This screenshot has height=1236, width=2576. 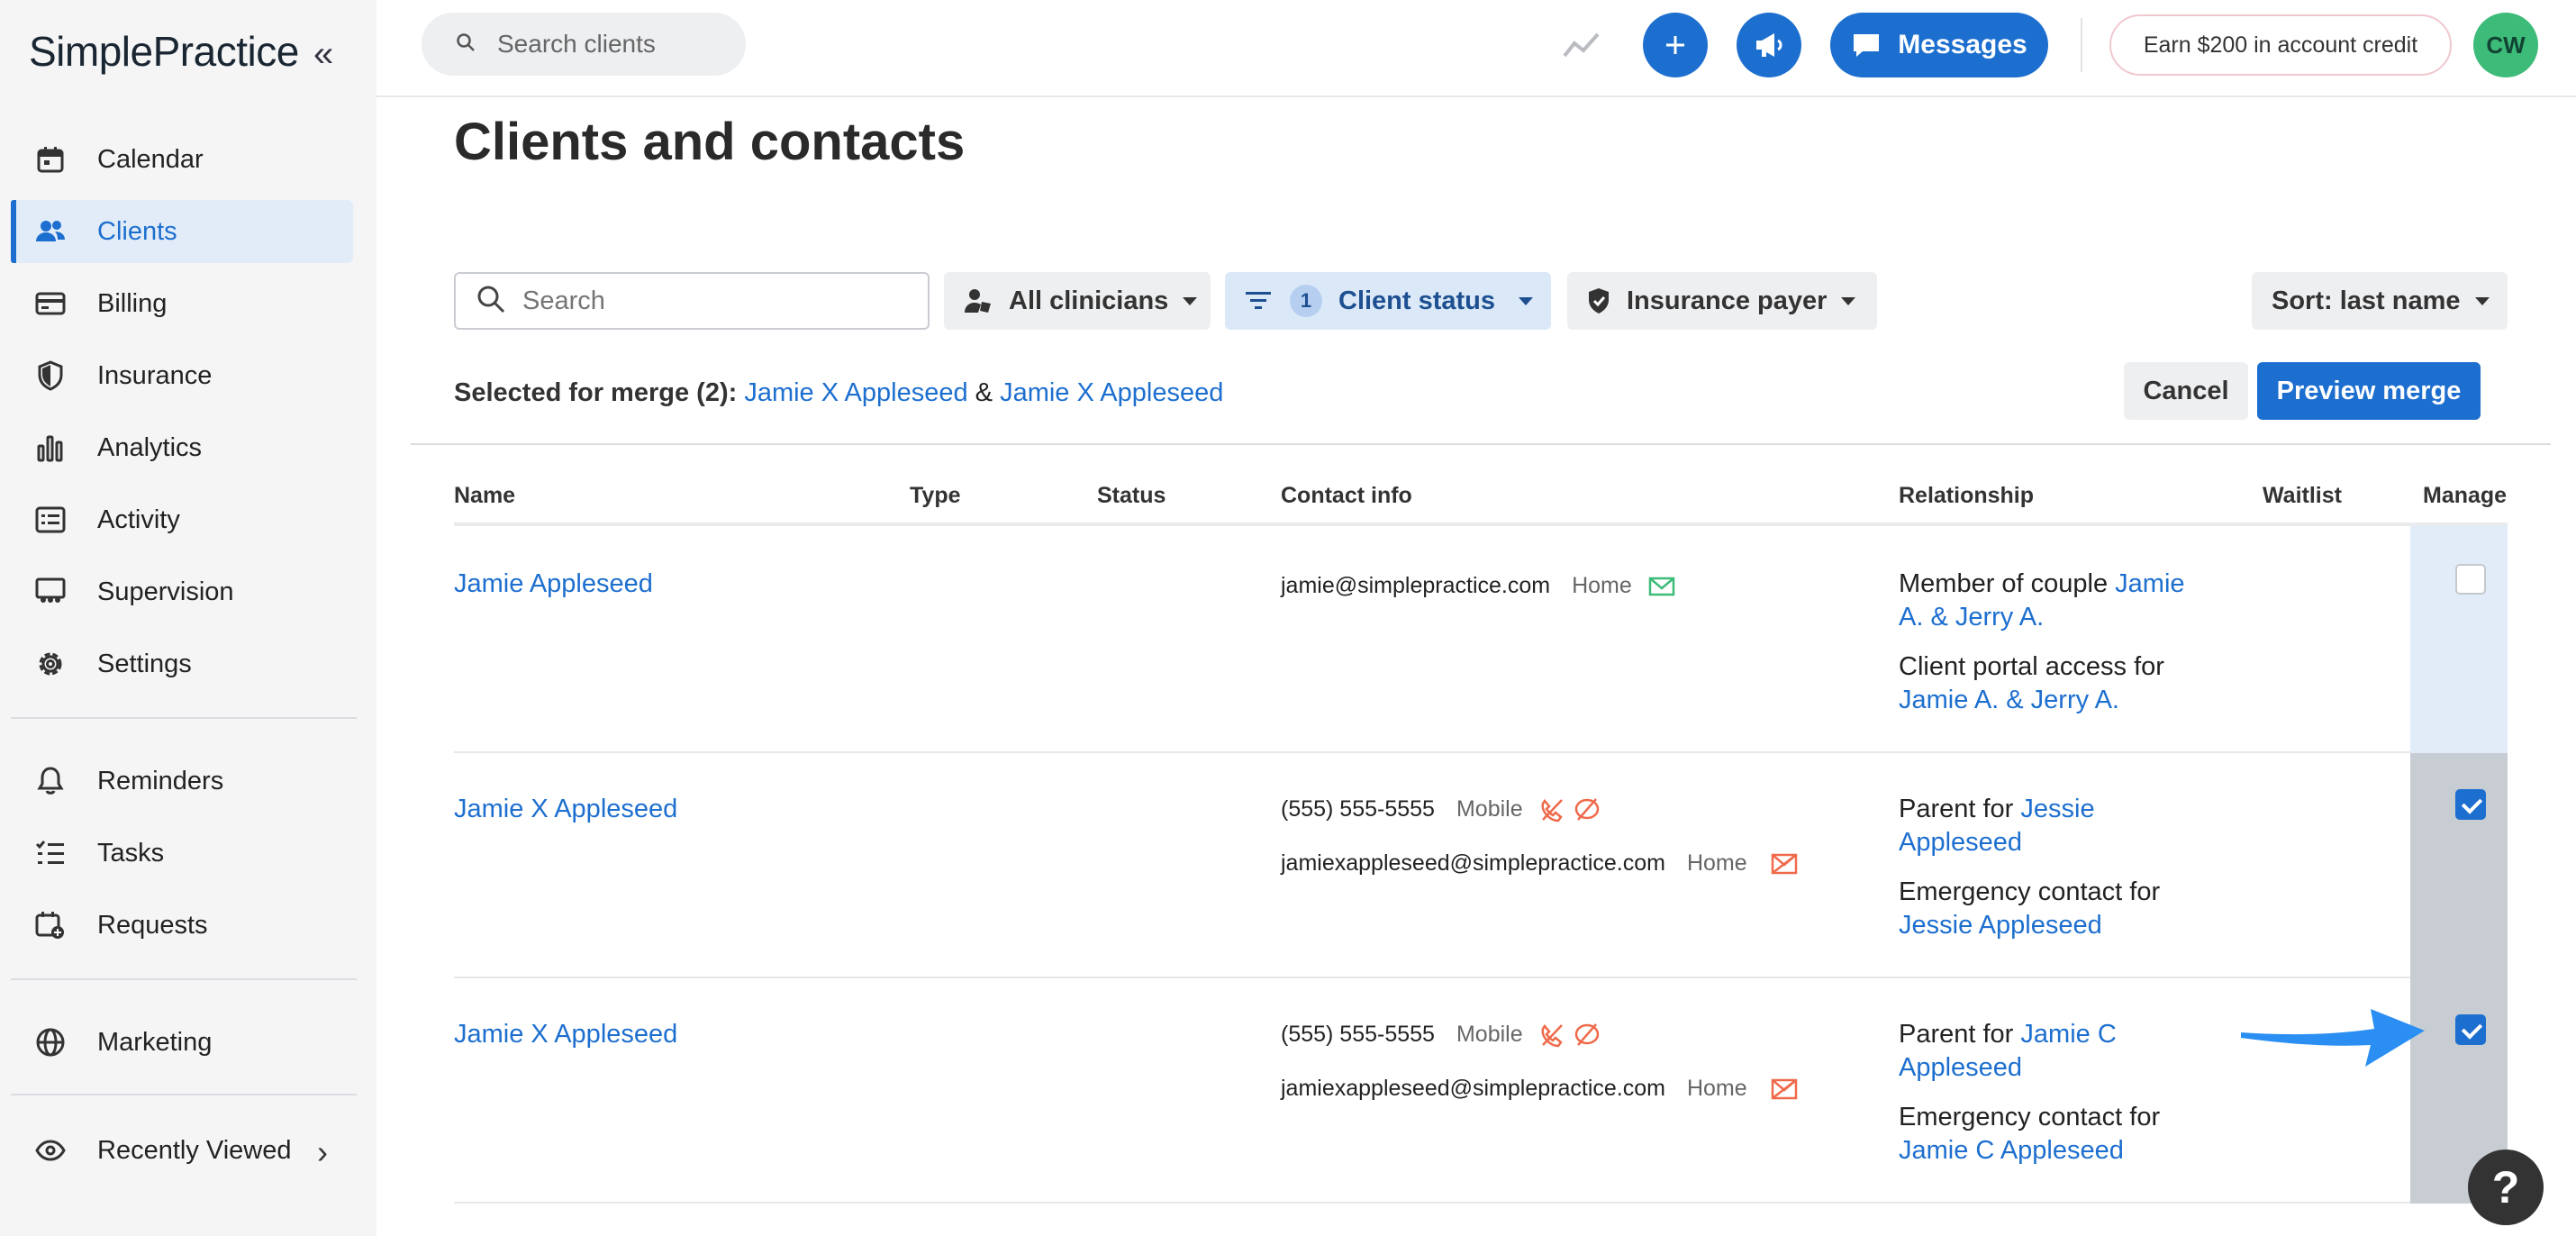 I want to click on client-name-link: Jamie Appleseed, so click(x=553, y=584).